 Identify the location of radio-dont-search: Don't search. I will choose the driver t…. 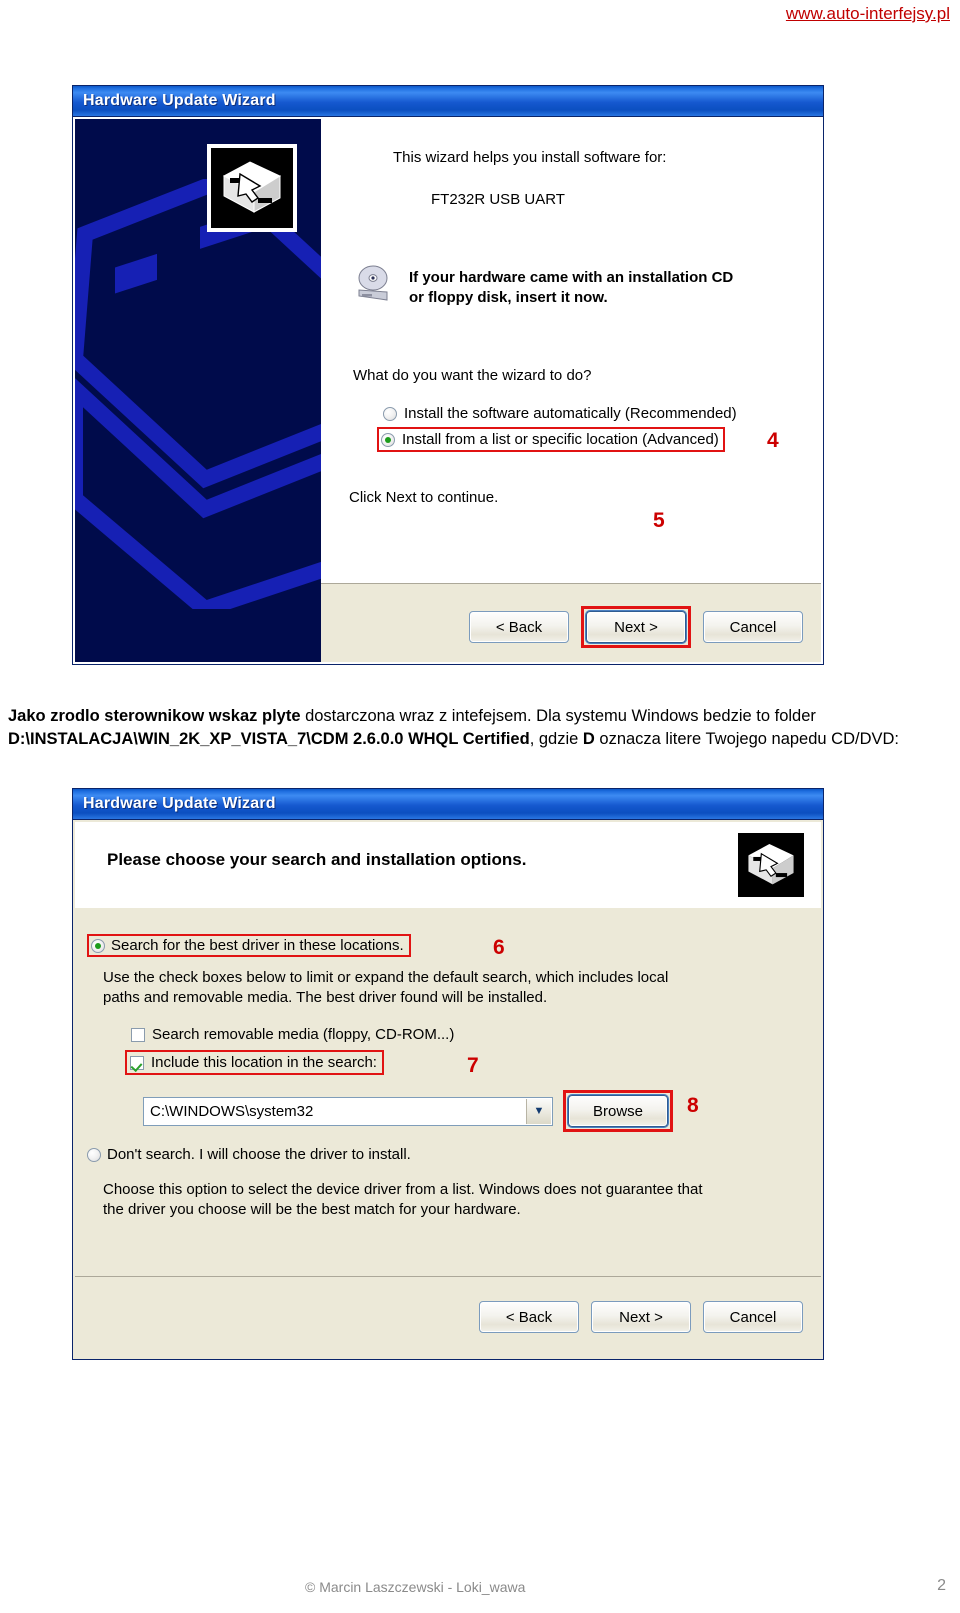
(249, 1154).